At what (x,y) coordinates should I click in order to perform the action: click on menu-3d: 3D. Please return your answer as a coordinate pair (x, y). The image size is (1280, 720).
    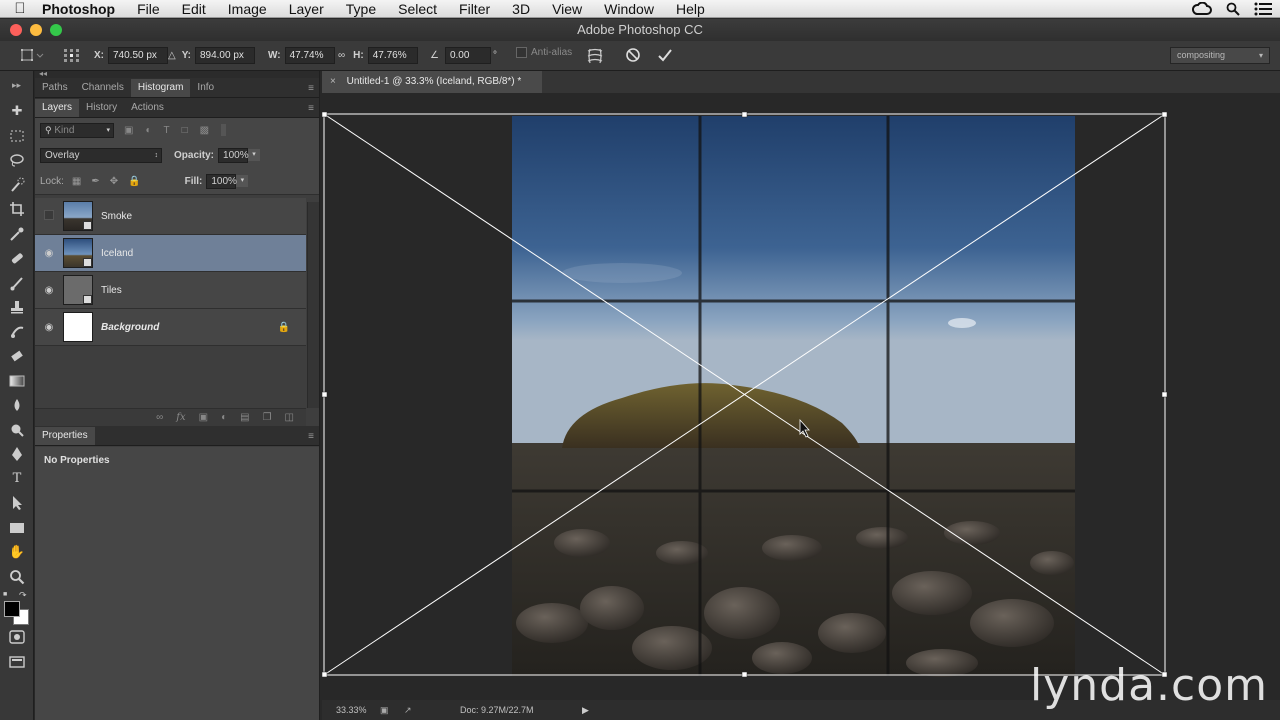
    Looking at the image, I should click on (521, 9).